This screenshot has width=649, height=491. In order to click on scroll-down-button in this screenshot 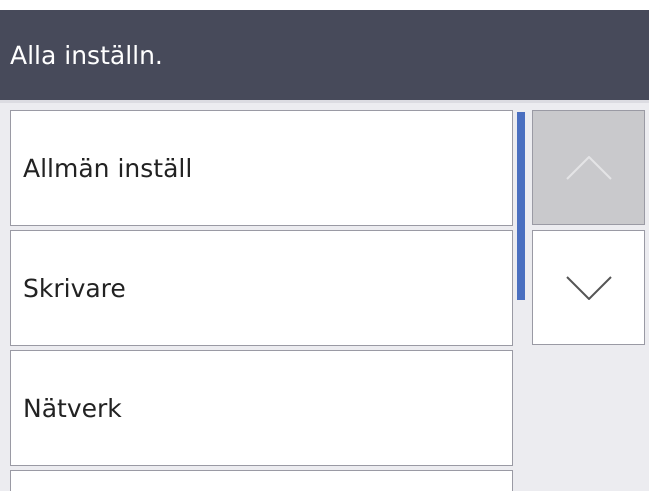, I will do `click(588, 287)`.